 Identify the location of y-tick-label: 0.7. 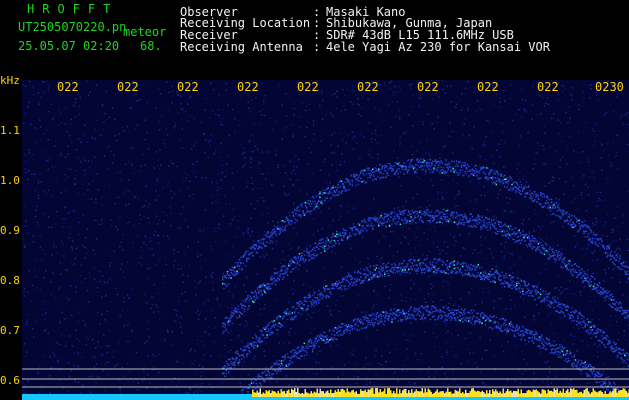
(10, 330).